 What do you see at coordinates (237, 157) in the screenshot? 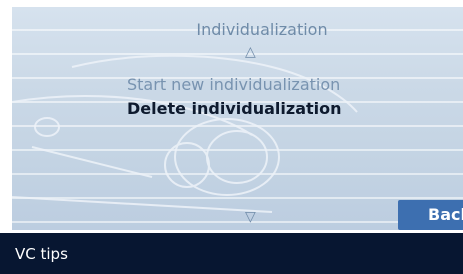
I see `car-headlight-inner` at bounding box center [237, 157].